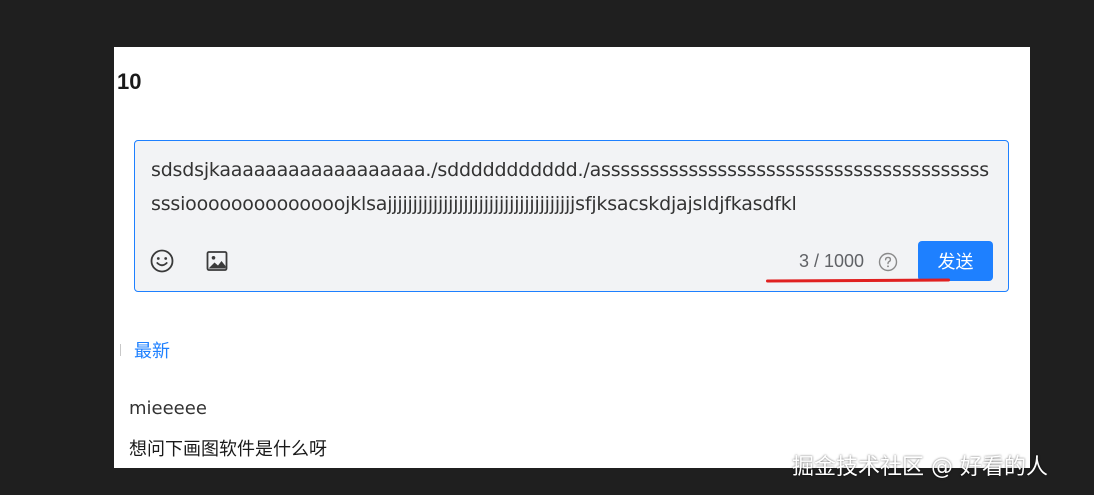 The width and height of the screenshot is (1094, 495). What do you see at coordinates (168, 408) in the screenshot?
I see `comment-author: mieeeee` at bounding box center [168, 408].